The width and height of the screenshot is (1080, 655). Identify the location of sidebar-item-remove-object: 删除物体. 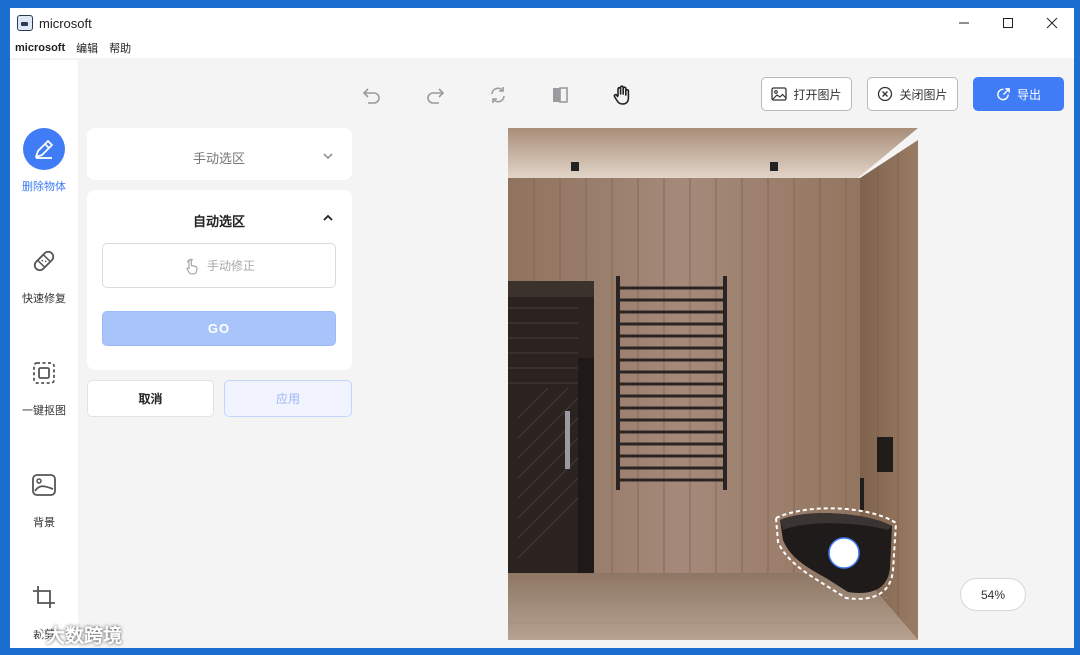
(44, 161).